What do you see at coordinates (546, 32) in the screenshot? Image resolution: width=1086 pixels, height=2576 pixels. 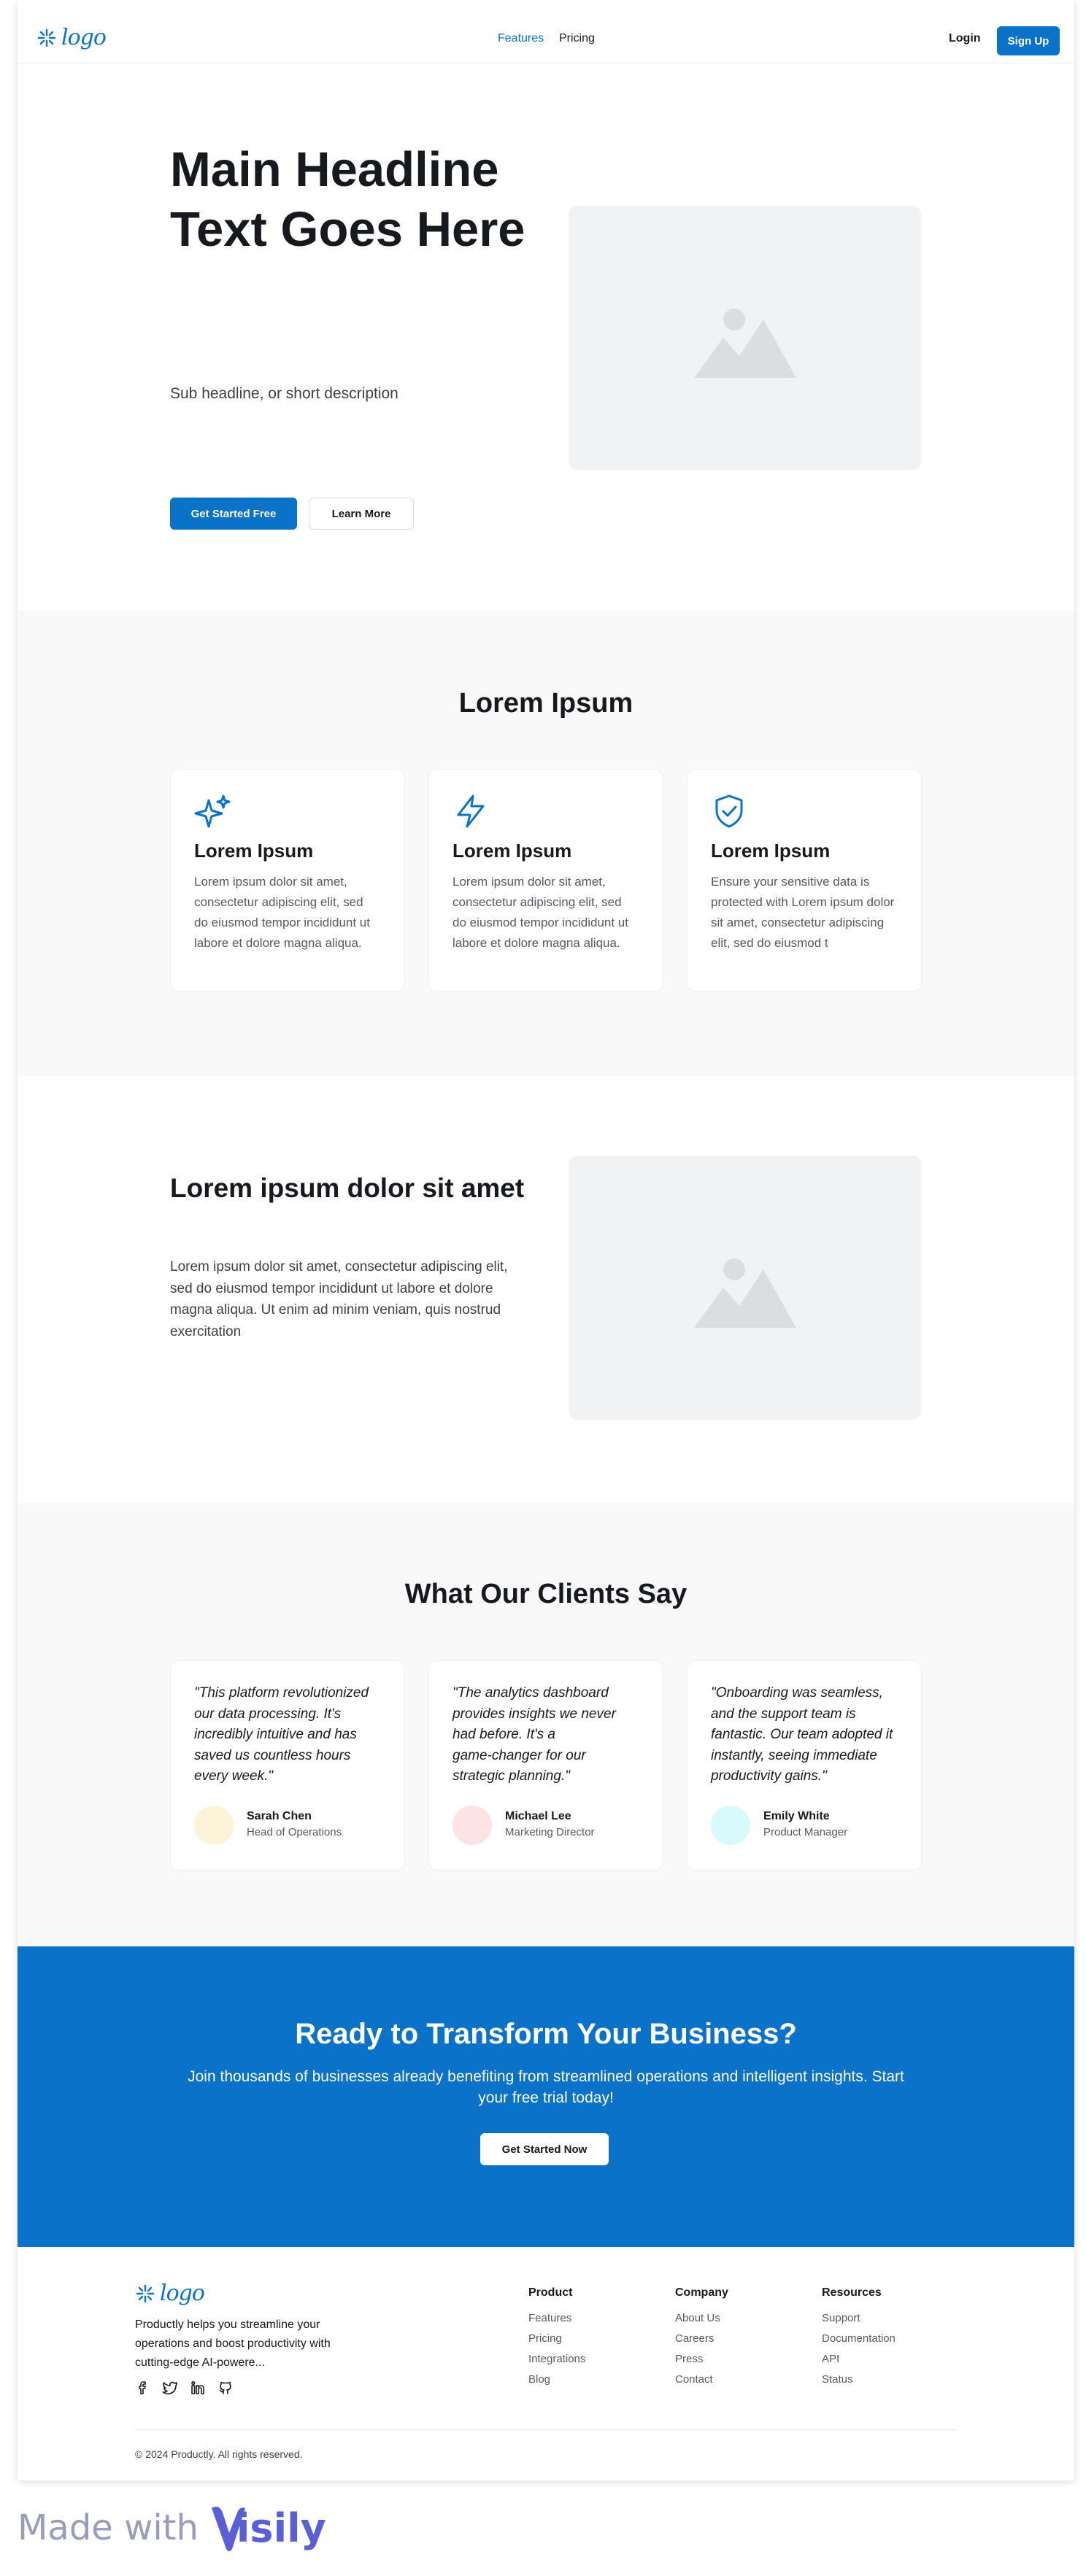 I see `site-header: logo Features Pricing Login Sign Up` at bounding box center [546, 32].